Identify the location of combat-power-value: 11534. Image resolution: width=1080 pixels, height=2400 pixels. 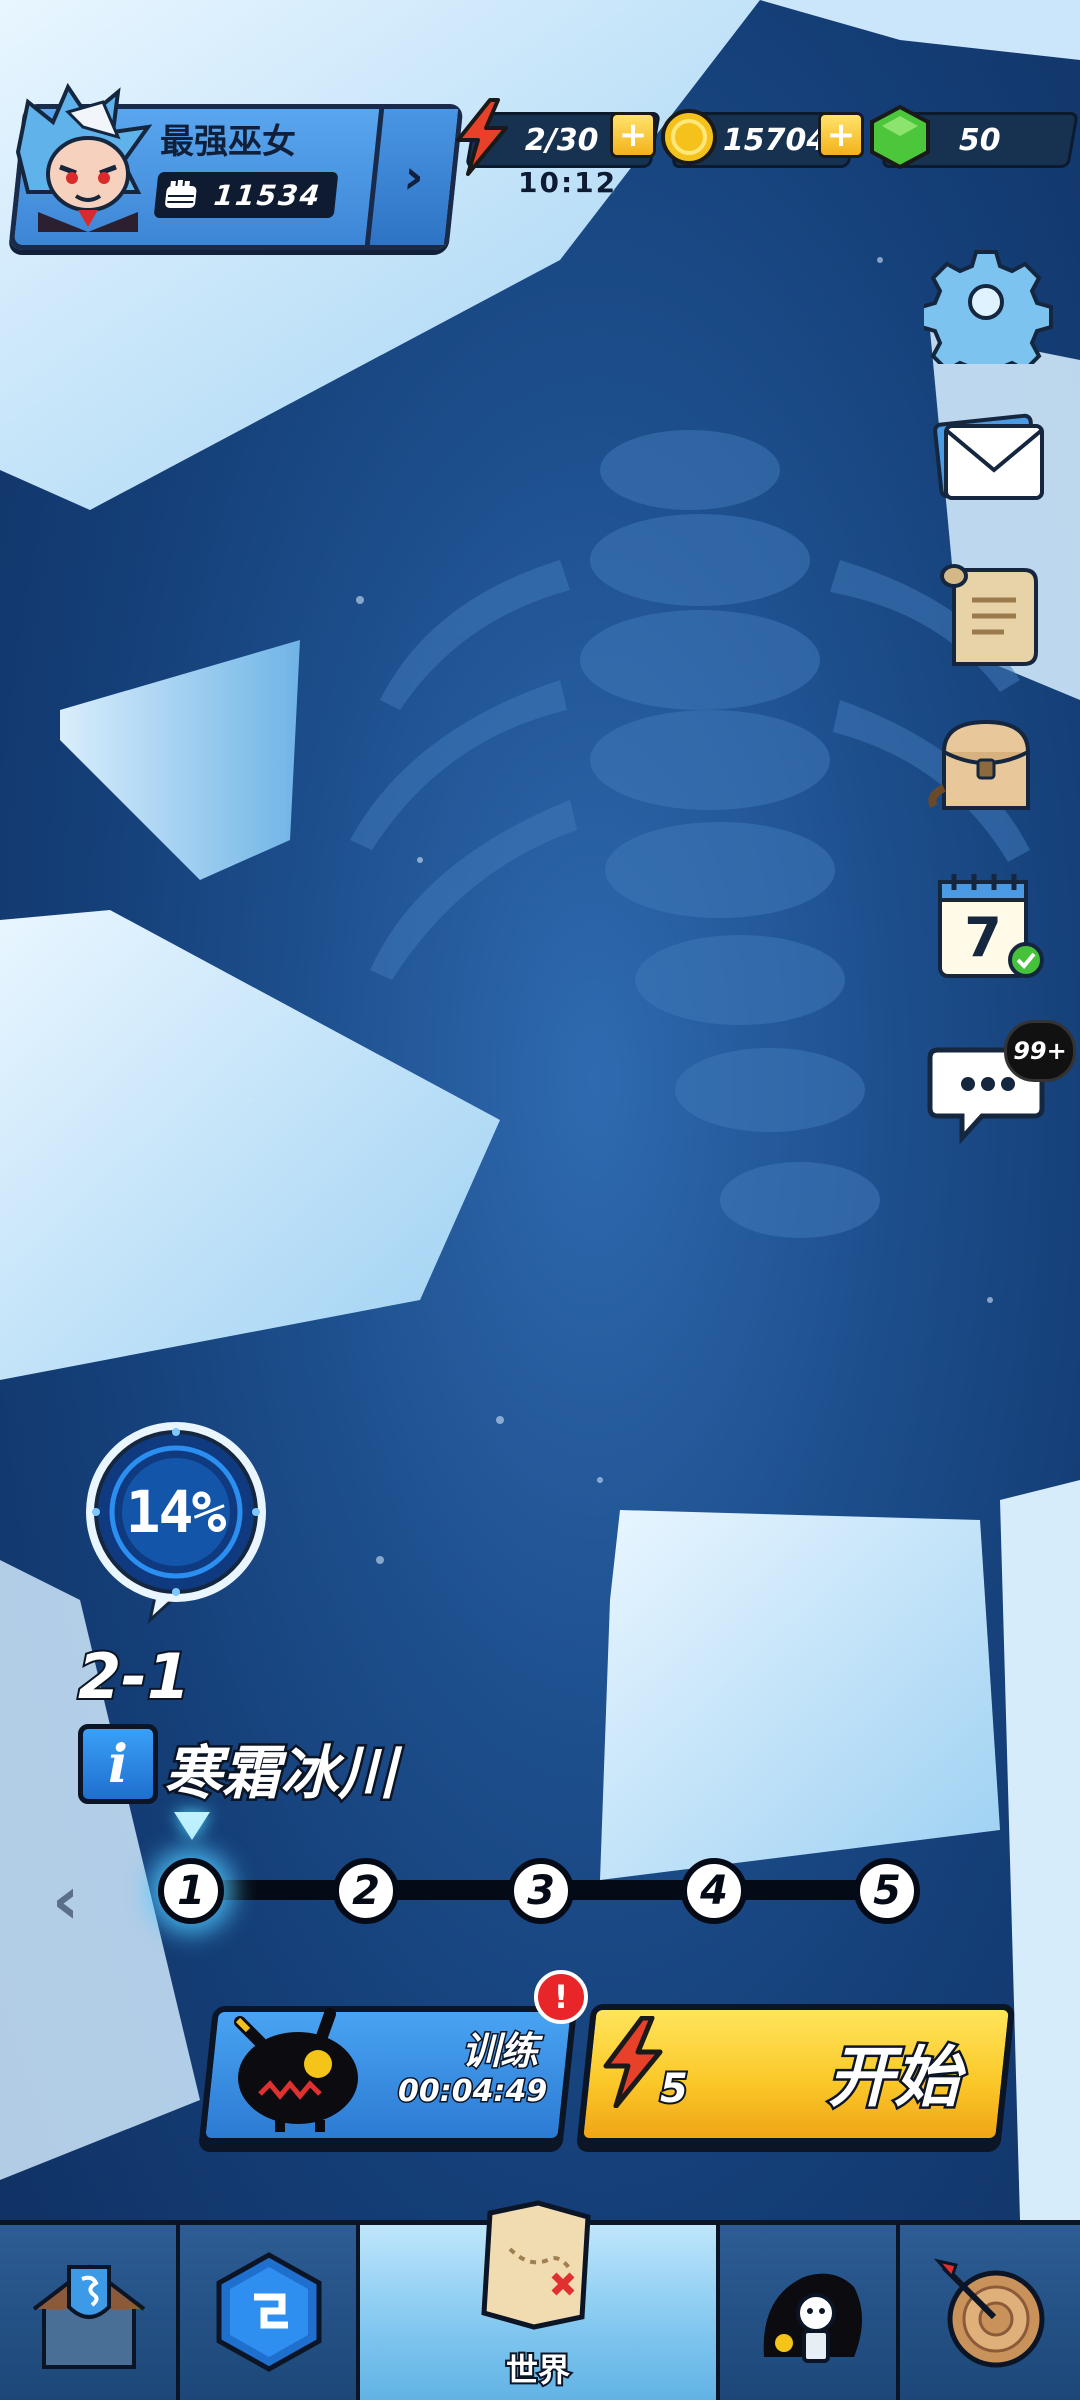
(268, 195).